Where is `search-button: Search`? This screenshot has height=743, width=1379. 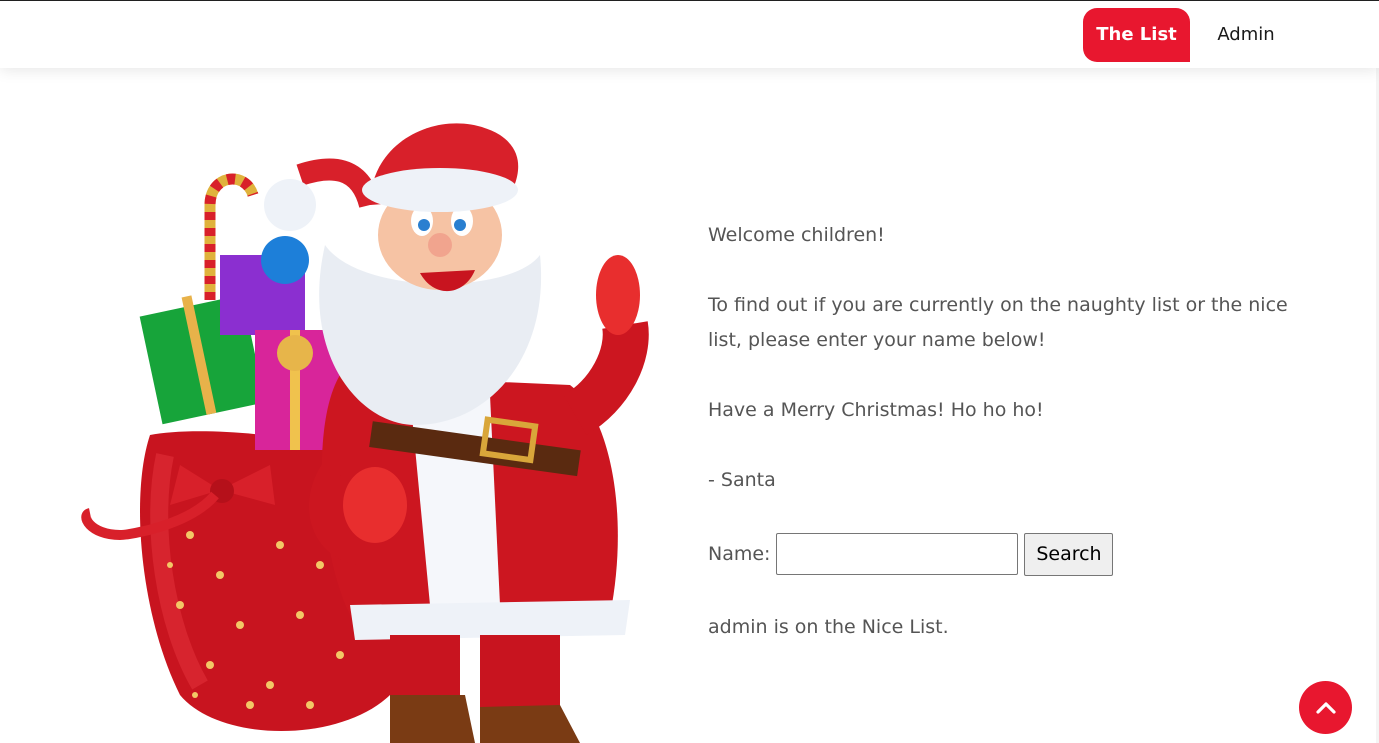
search-button: Search is located at coordinates (1069, 554).